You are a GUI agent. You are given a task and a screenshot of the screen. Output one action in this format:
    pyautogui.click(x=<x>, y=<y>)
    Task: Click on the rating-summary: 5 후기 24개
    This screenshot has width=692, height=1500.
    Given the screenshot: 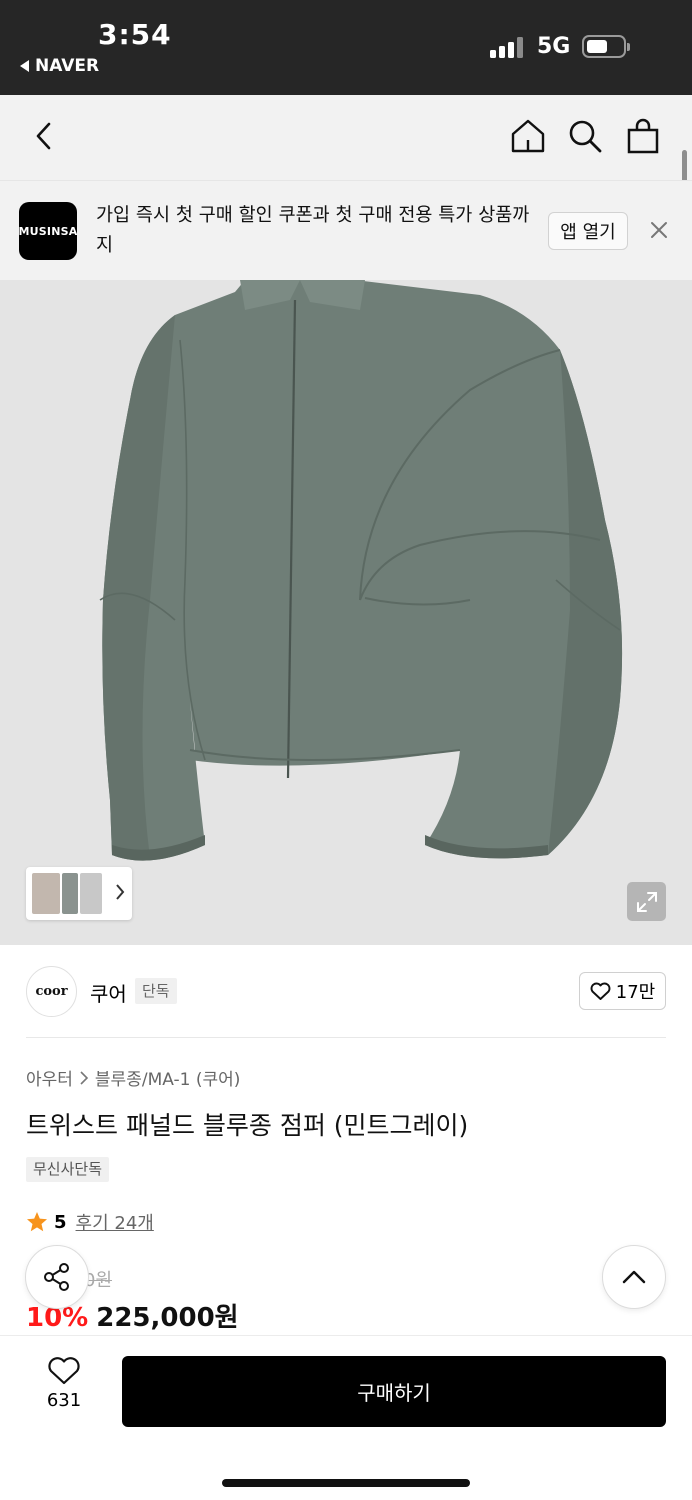 What is the action you would take?
    pyautogui.click(x=90, y=1222)
    